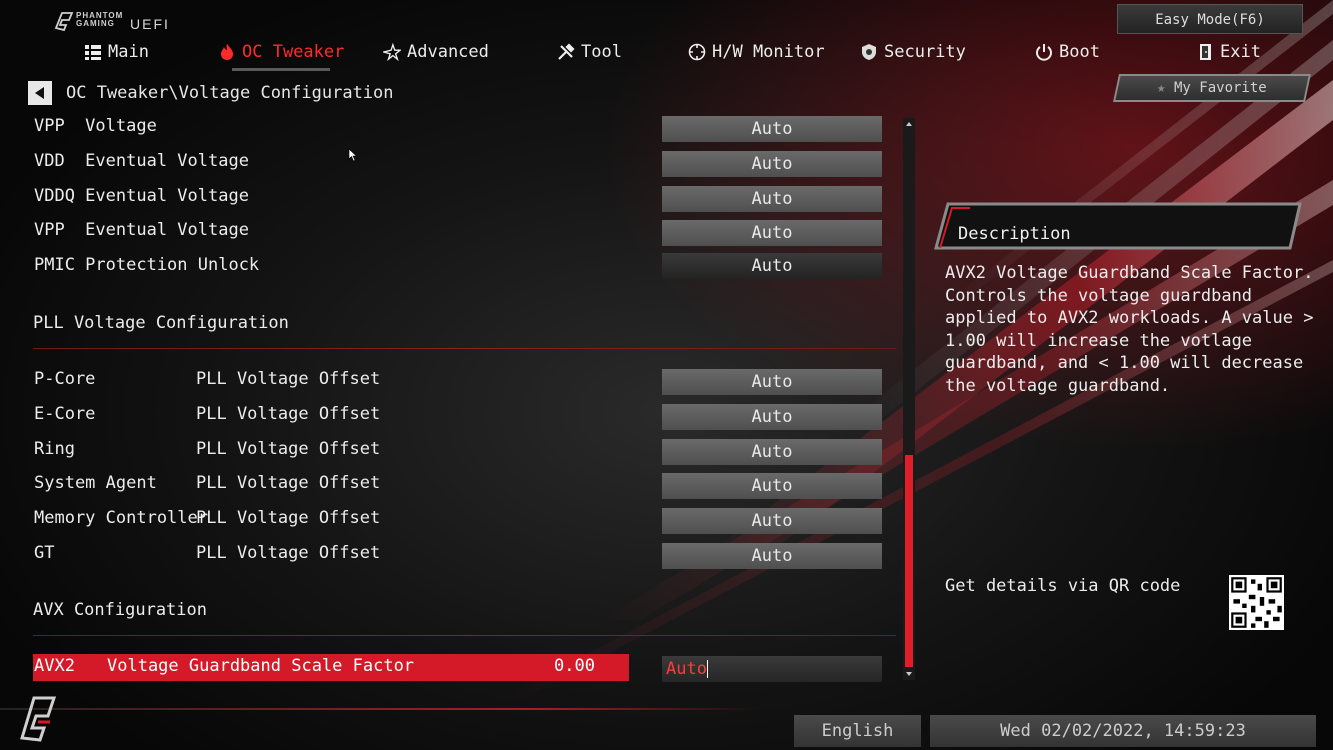  I want to click on value-pmic-unlock: Auto, so click(772, 266).